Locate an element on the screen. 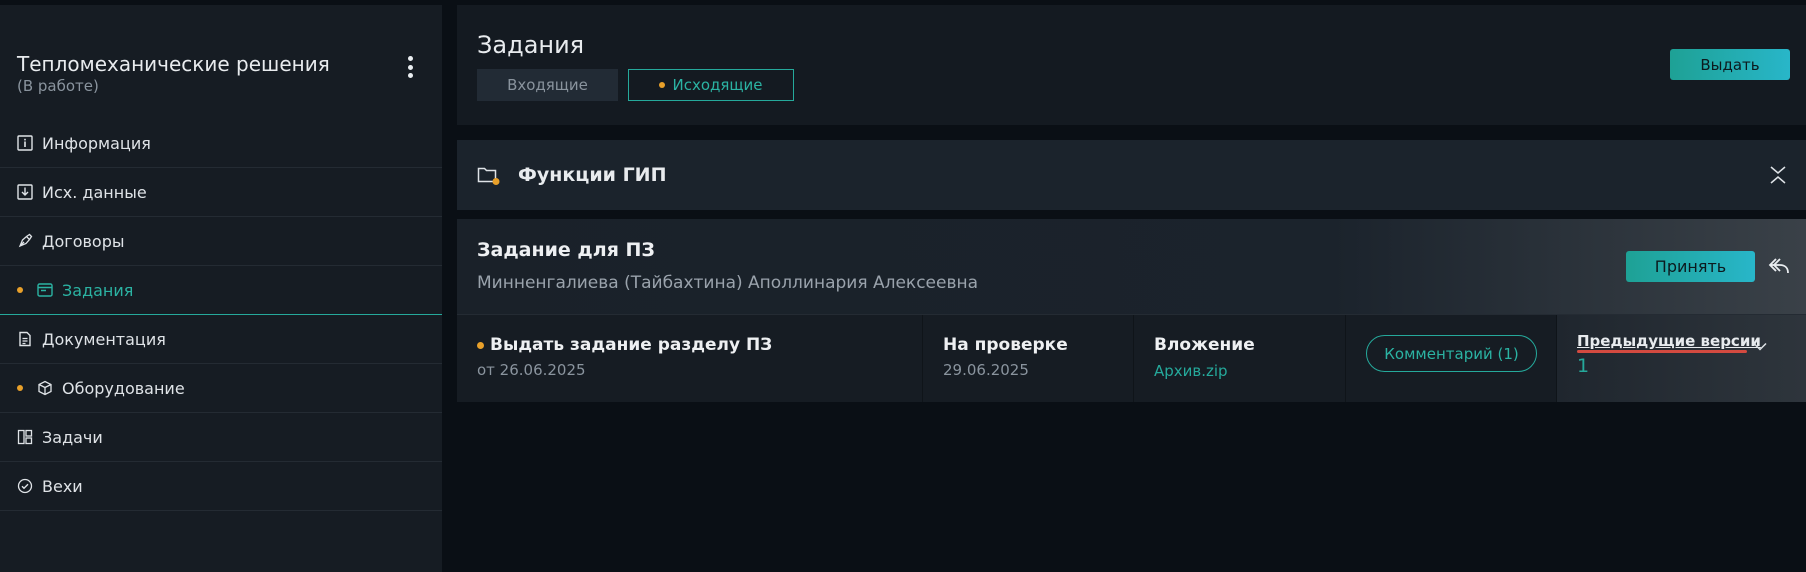 This screenshot has width=1806, height=572. sidebar-item-tasks-assignments: Задания is located at coordinates (221, 290).